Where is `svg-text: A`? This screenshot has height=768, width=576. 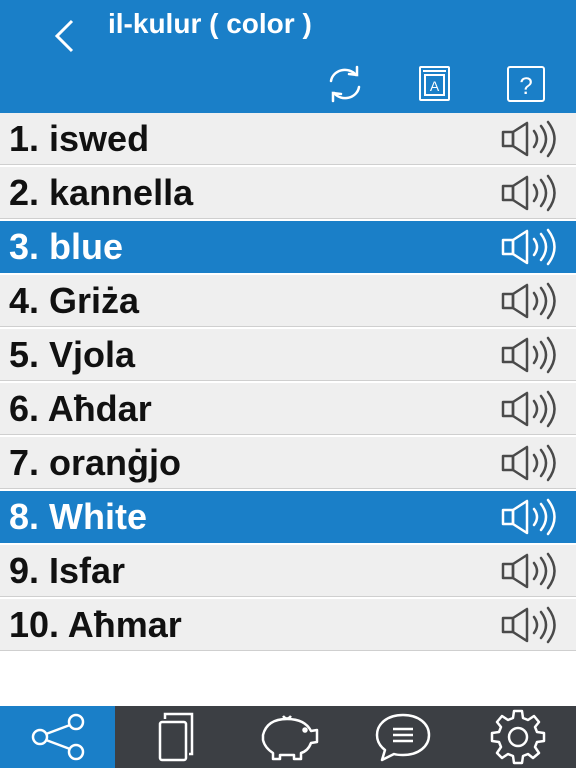
svg-text: A is located at coordinates (435, 86).